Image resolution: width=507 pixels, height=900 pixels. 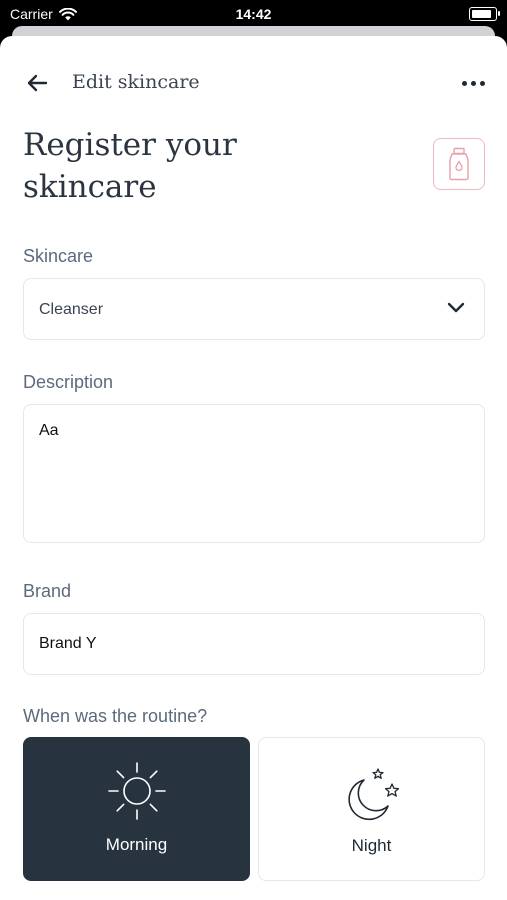 I want to click on nav-title: Edit skincare, so click(x=136, y=82).